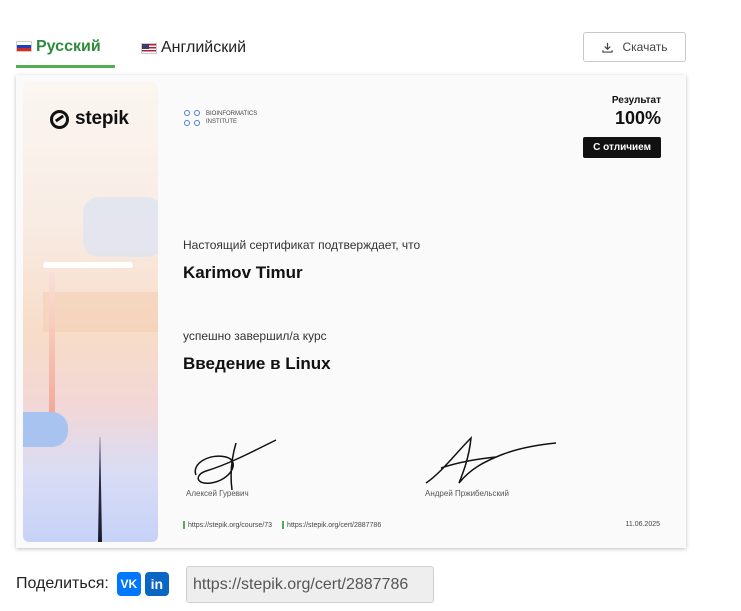 This screenshot has height=611, width=741. I want to click on course-title: Введение в Linux, so click(257, 363).